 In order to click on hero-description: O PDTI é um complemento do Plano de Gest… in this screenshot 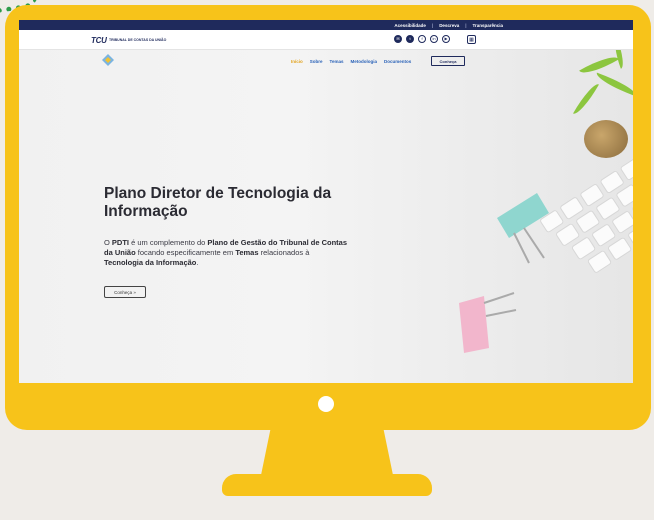, I will do `click(226, 253)`.